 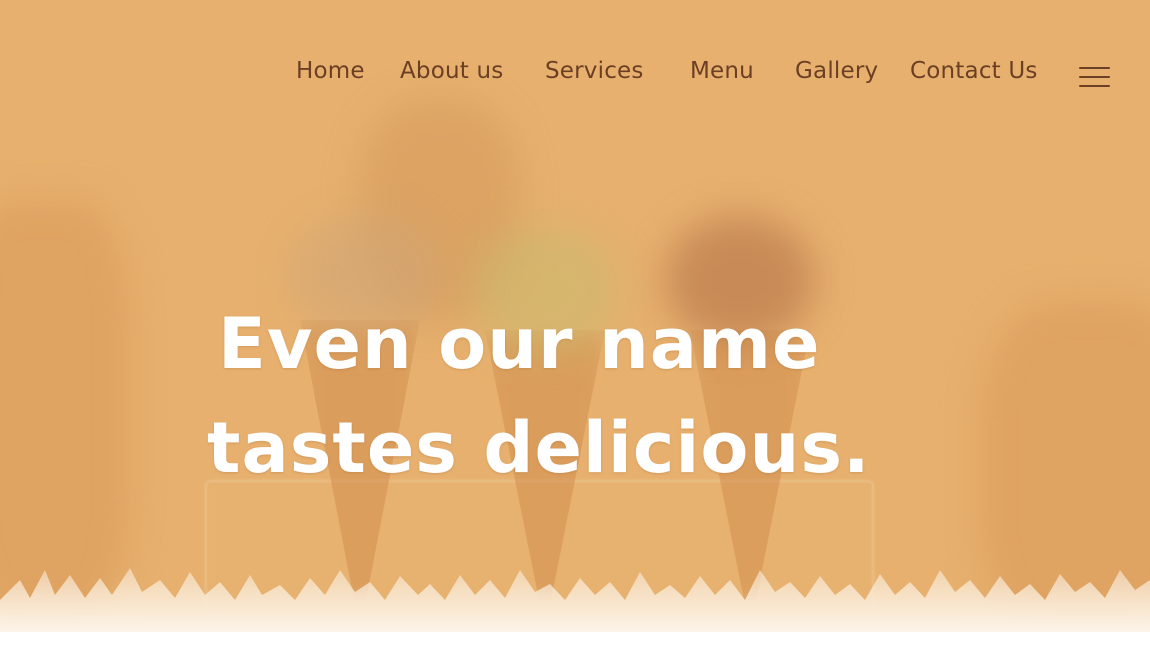 What do you see at coordinates (451, 71) in the screenshot?
I see `nav-item-about-us: About us` at bounding box center [451, 71].